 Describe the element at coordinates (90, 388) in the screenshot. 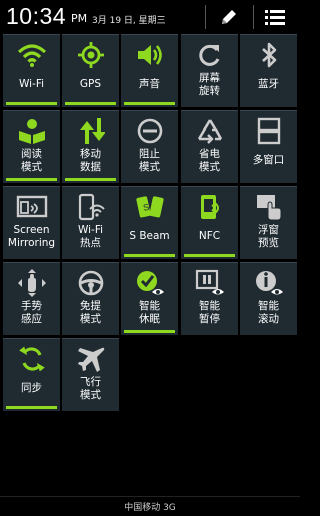

I see `quick-toggle-label: 飞行 模式` at that location.